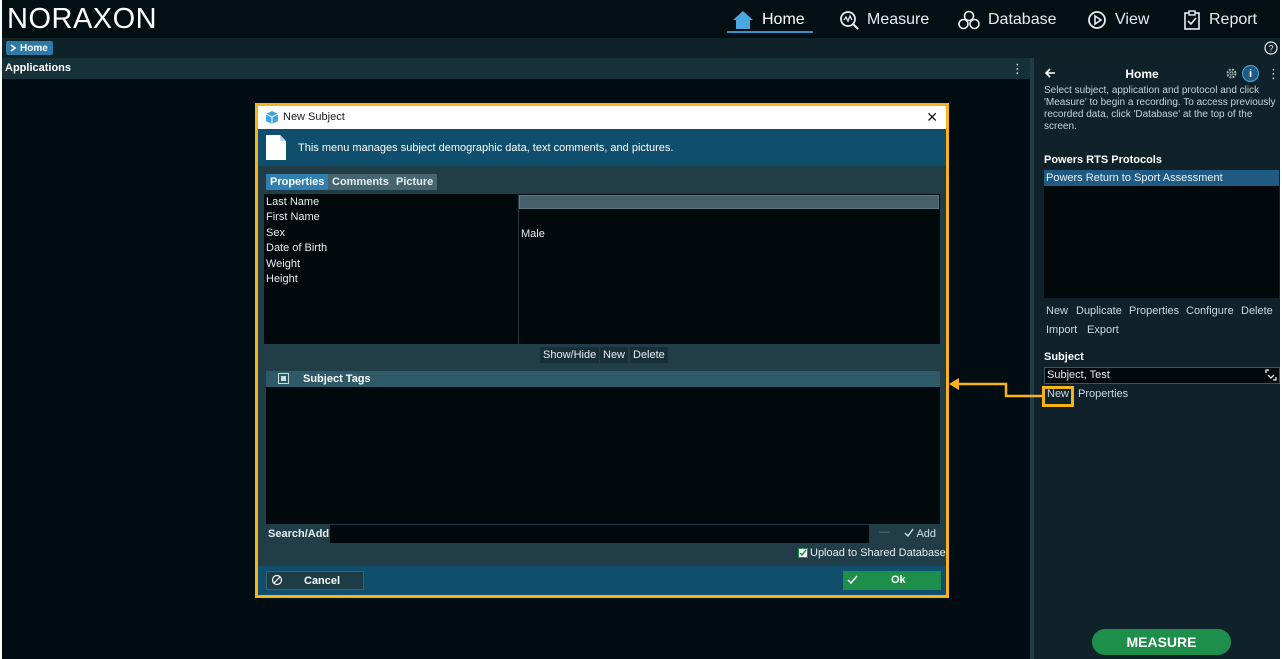  Describe the element at coordinates (1142, 74) in the screenshot. I see `side-panel-title: Home` at that location.